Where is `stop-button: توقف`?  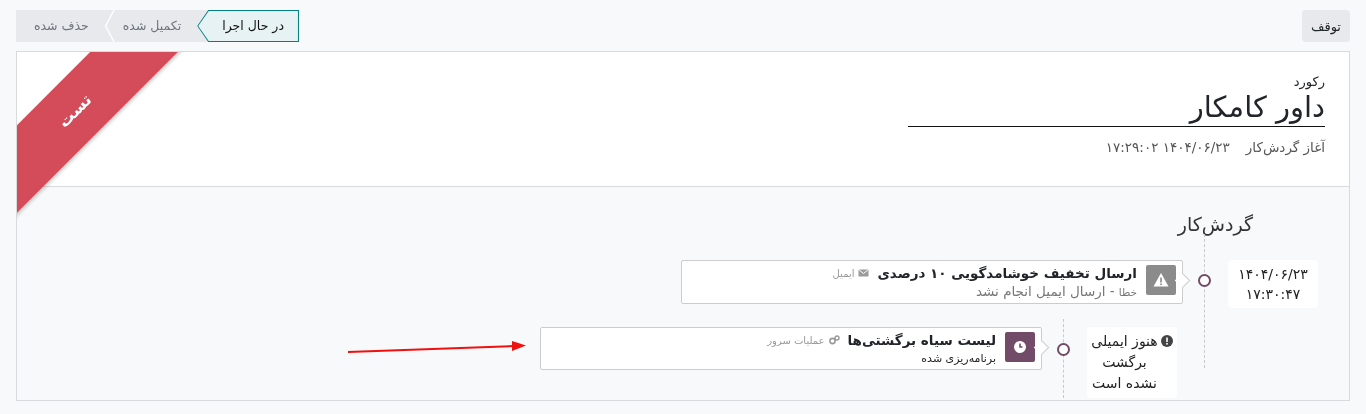 stop-button: توقف is located at coordinates (1326, 26).